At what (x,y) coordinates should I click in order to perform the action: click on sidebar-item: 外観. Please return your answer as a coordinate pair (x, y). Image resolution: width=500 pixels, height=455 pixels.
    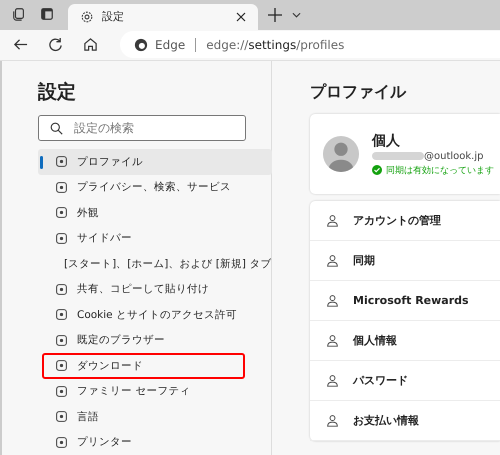
    Looking at the image, I should click on (155, 213).